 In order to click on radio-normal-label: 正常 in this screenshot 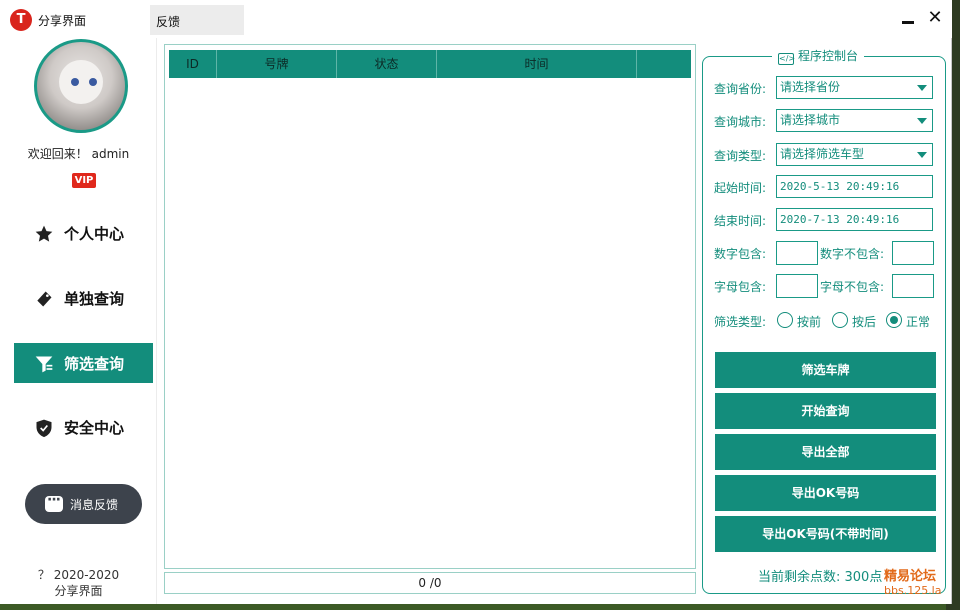, I will do `click(918, 321)`.